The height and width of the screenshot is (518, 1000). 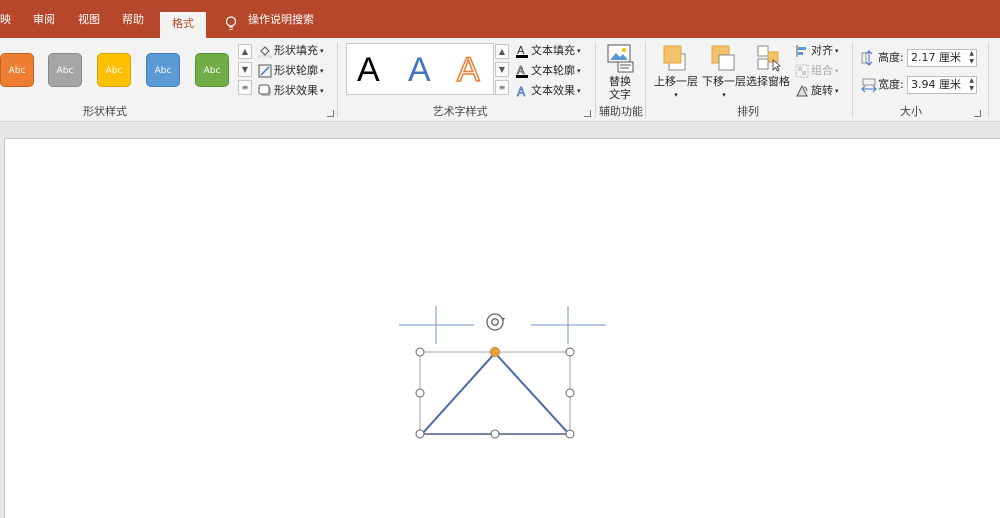 What do you see at coordinates (587, 113) in the screenshot?
I see `wordart-dialog-launcher` at bounding box center [587, 113].